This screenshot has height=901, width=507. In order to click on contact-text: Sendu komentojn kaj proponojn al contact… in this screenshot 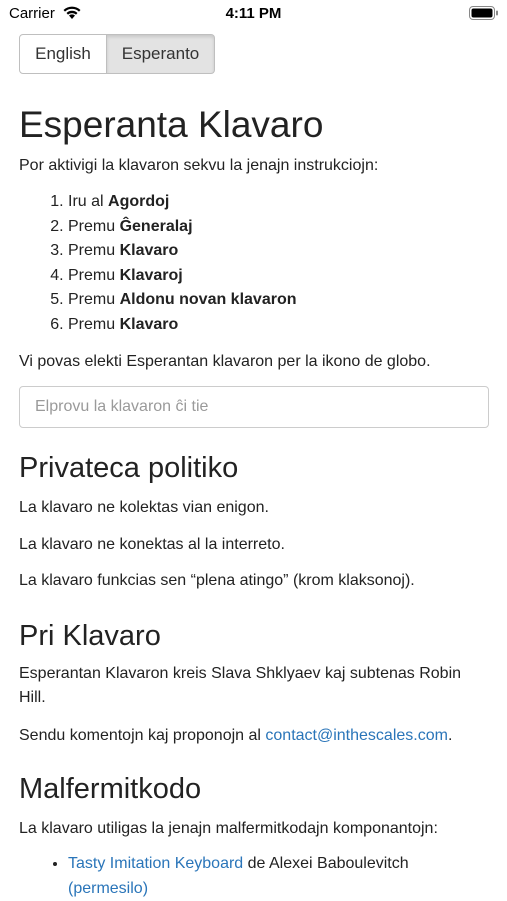, I will do `click(236, 735)`.